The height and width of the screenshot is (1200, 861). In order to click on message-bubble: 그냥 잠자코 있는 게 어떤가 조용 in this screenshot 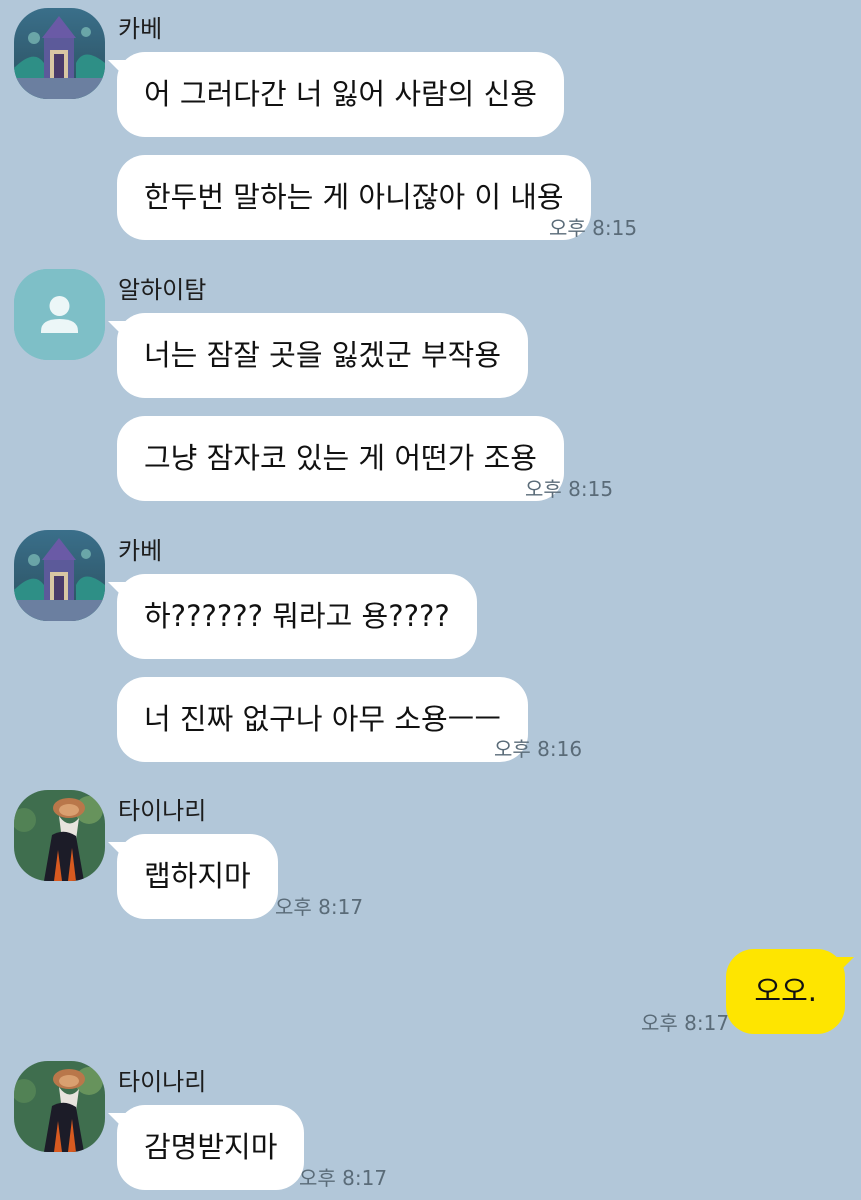, I will do `click(340, 458)`.